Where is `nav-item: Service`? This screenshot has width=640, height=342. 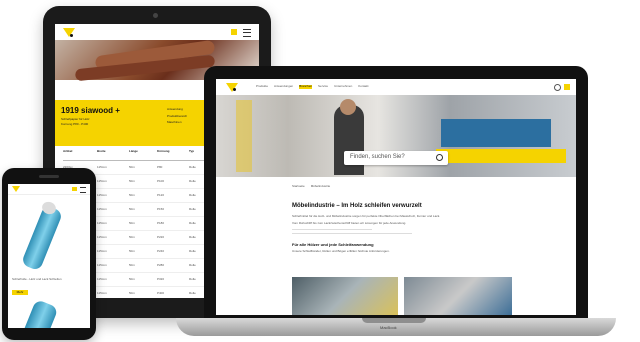 nav-item: Service is located at coordinates (323, 86).